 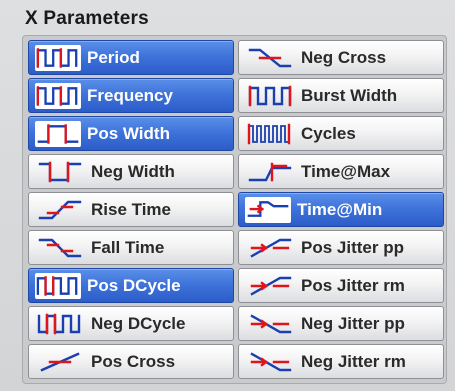 I want to click on neg-cross-icon, so click(x=270, y=58).